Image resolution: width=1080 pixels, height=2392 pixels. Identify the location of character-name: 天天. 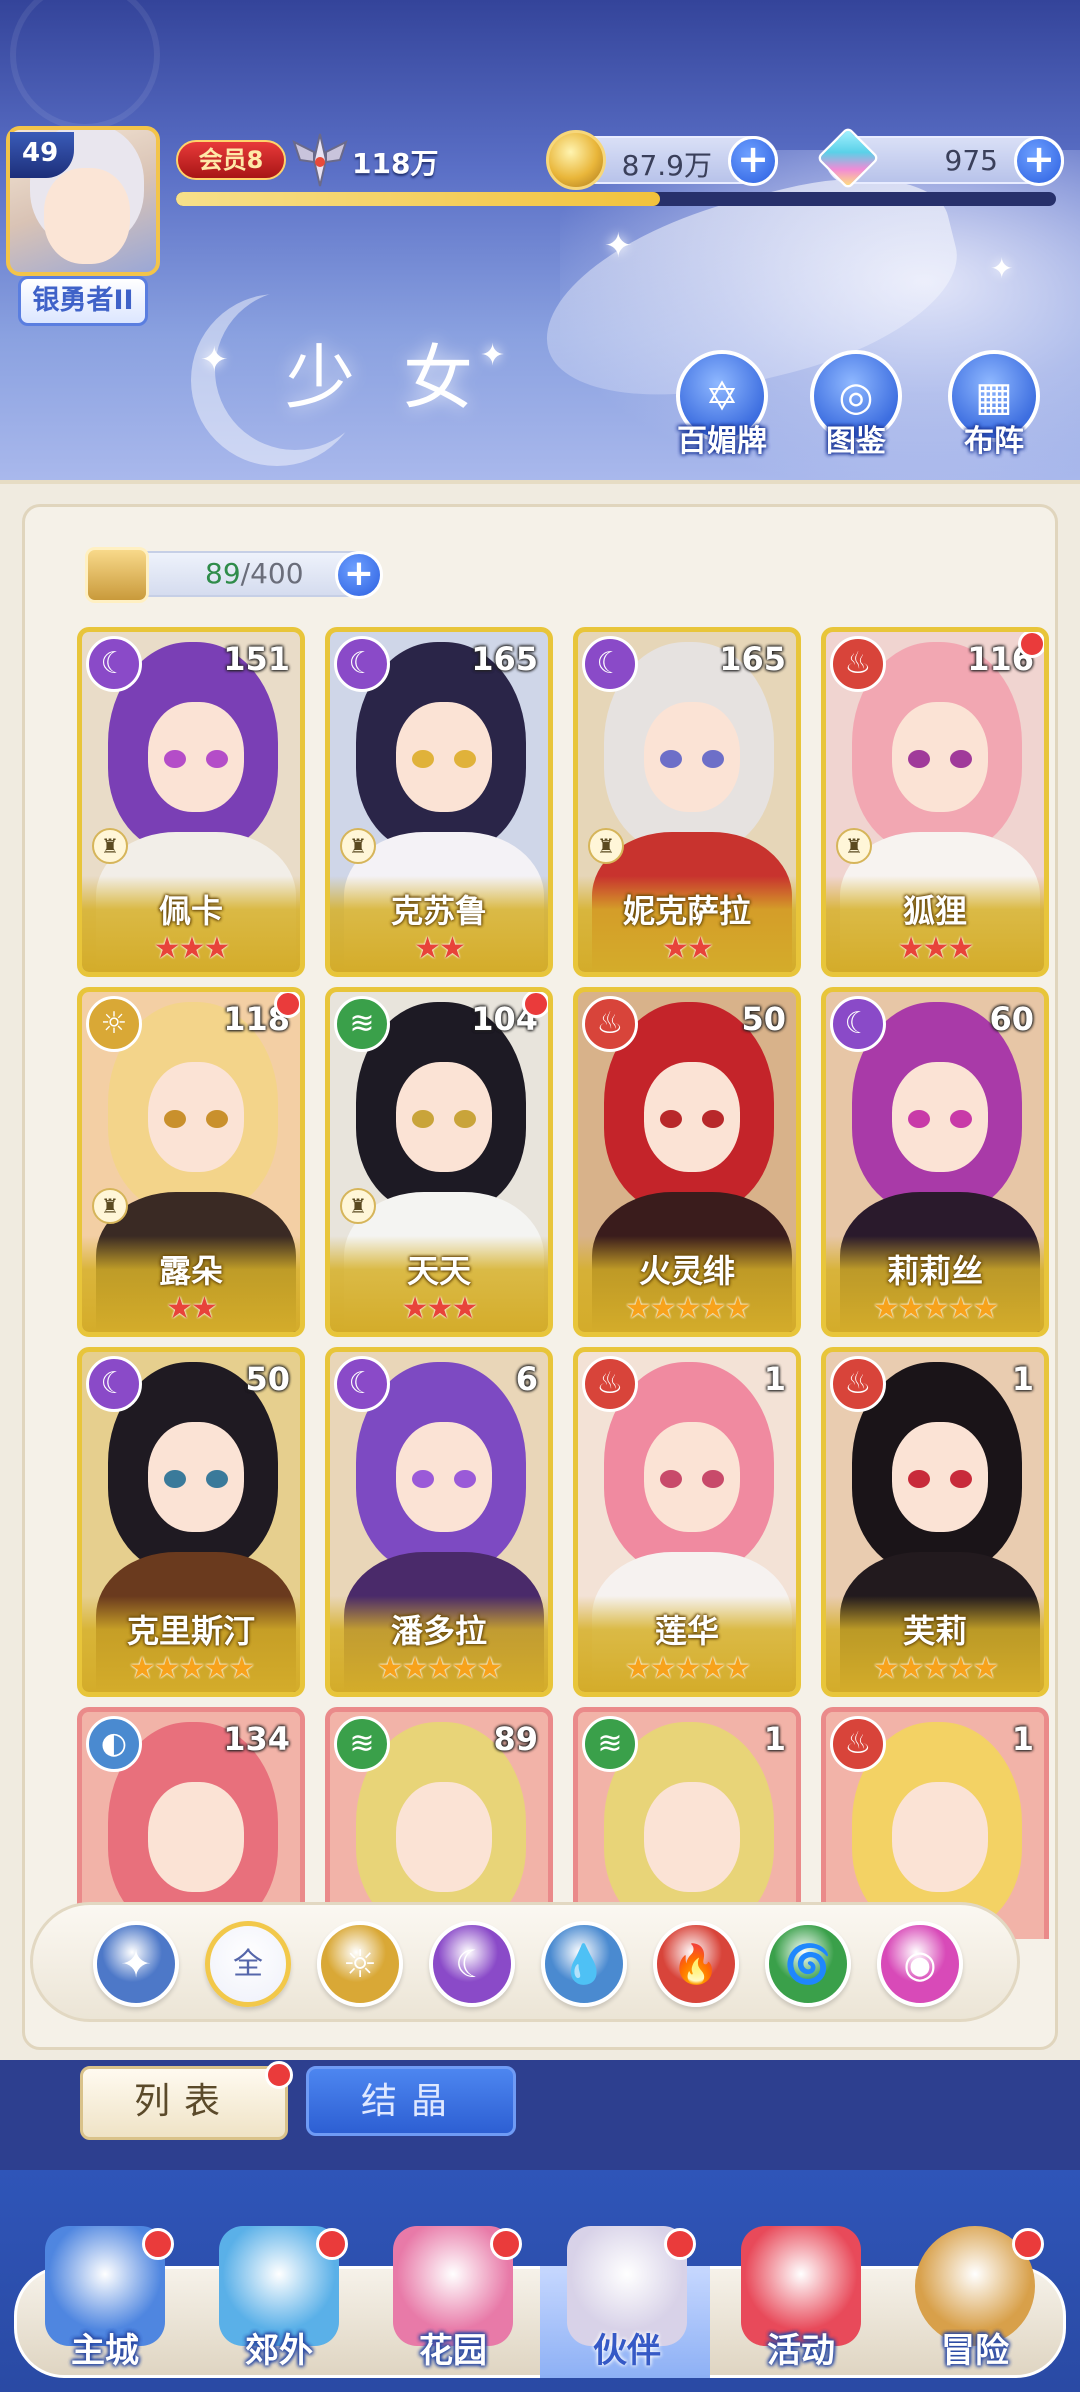
(438, 1271).